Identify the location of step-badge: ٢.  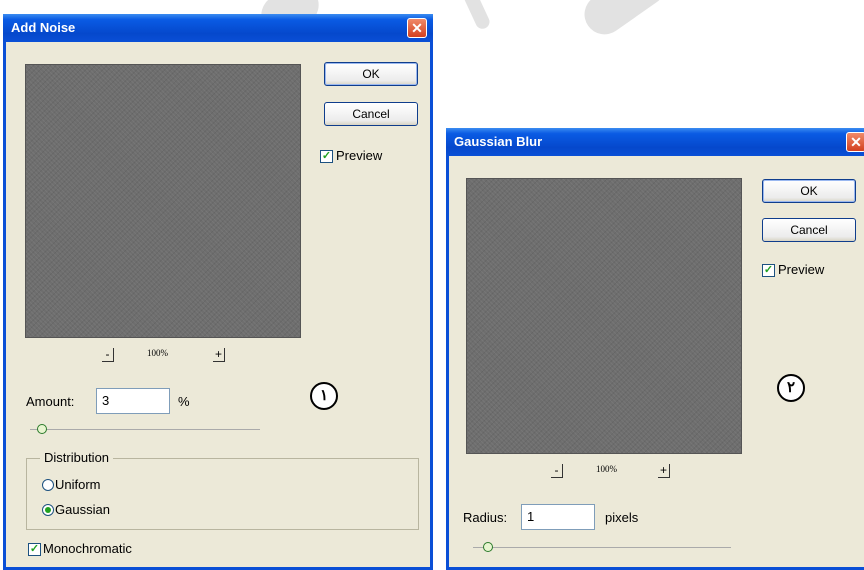
(791, 388).